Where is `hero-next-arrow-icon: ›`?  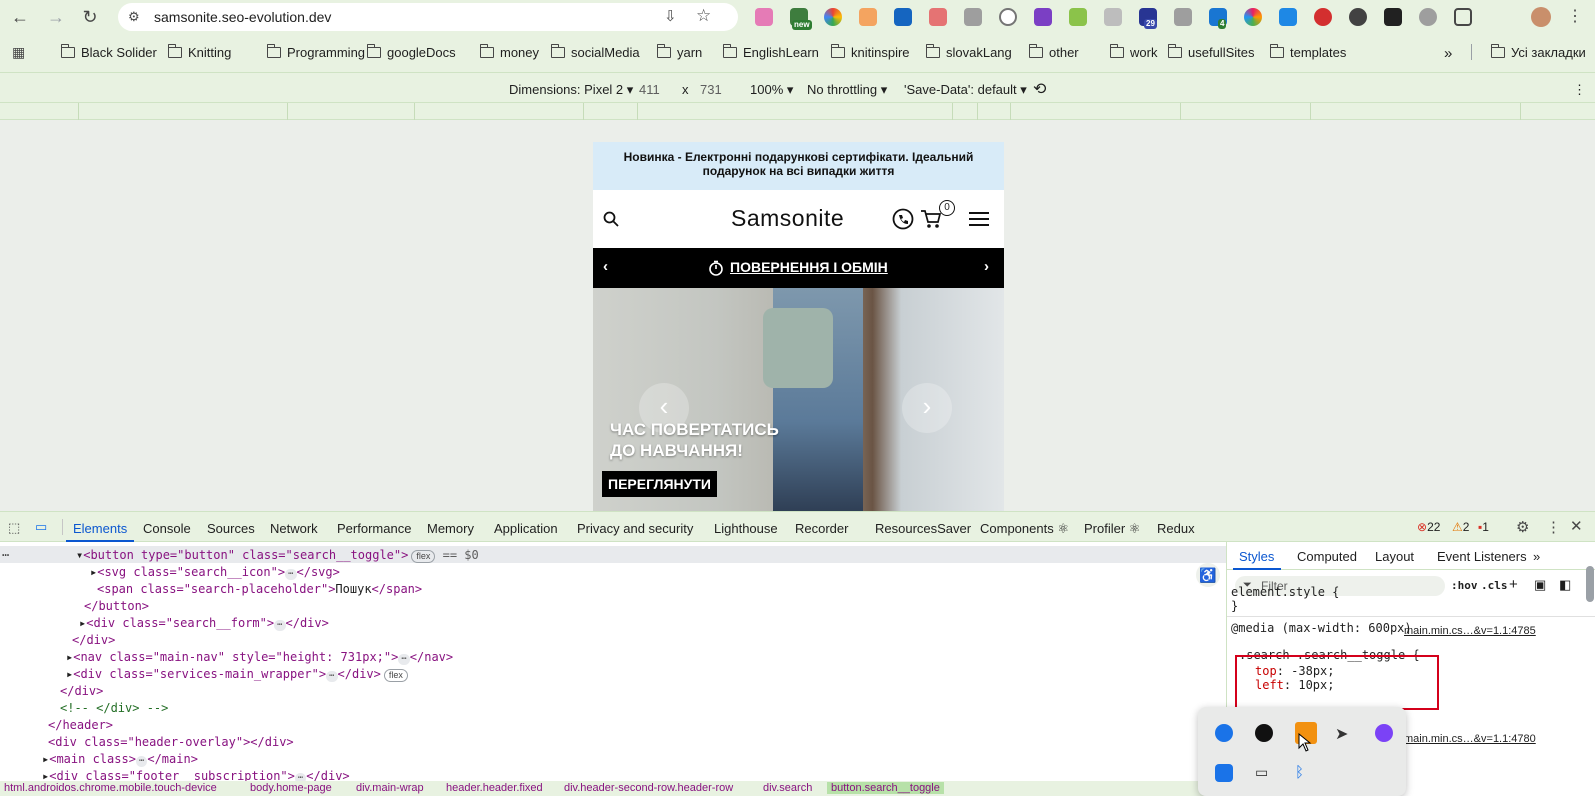 hero-next-arrow-icon: › is located at coordinates (927, 408).